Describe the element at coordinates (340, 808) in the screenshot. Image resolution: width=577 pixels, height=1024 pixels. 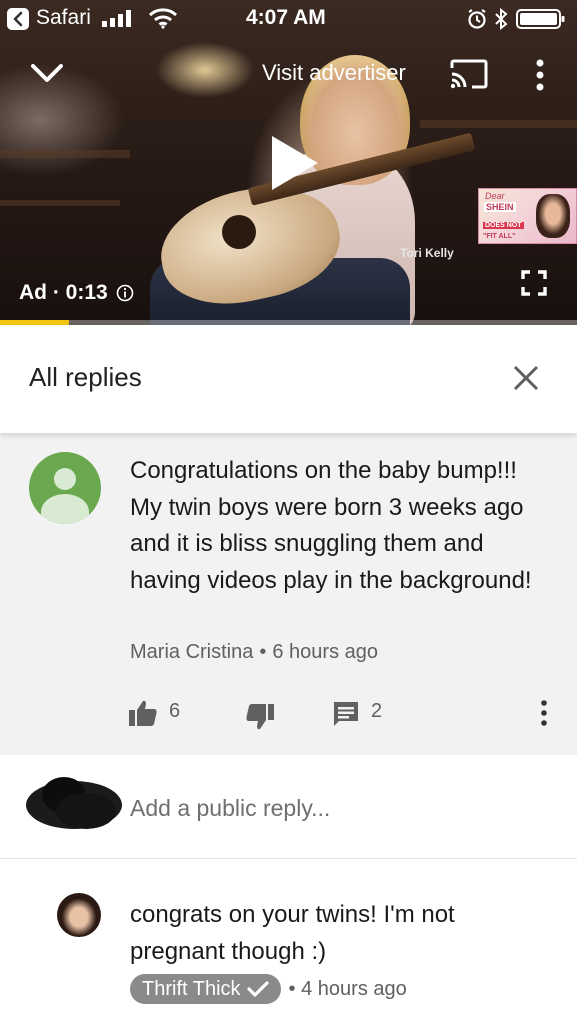
I see `reply-input` at that location.